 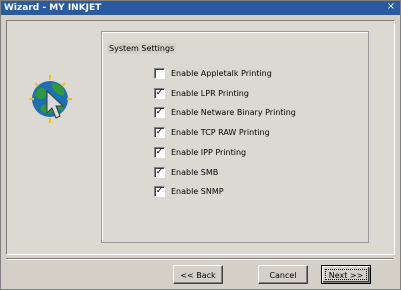 I want to click on title-bar: Wizard - MY INKJET ×, so click(x=200, y=8).